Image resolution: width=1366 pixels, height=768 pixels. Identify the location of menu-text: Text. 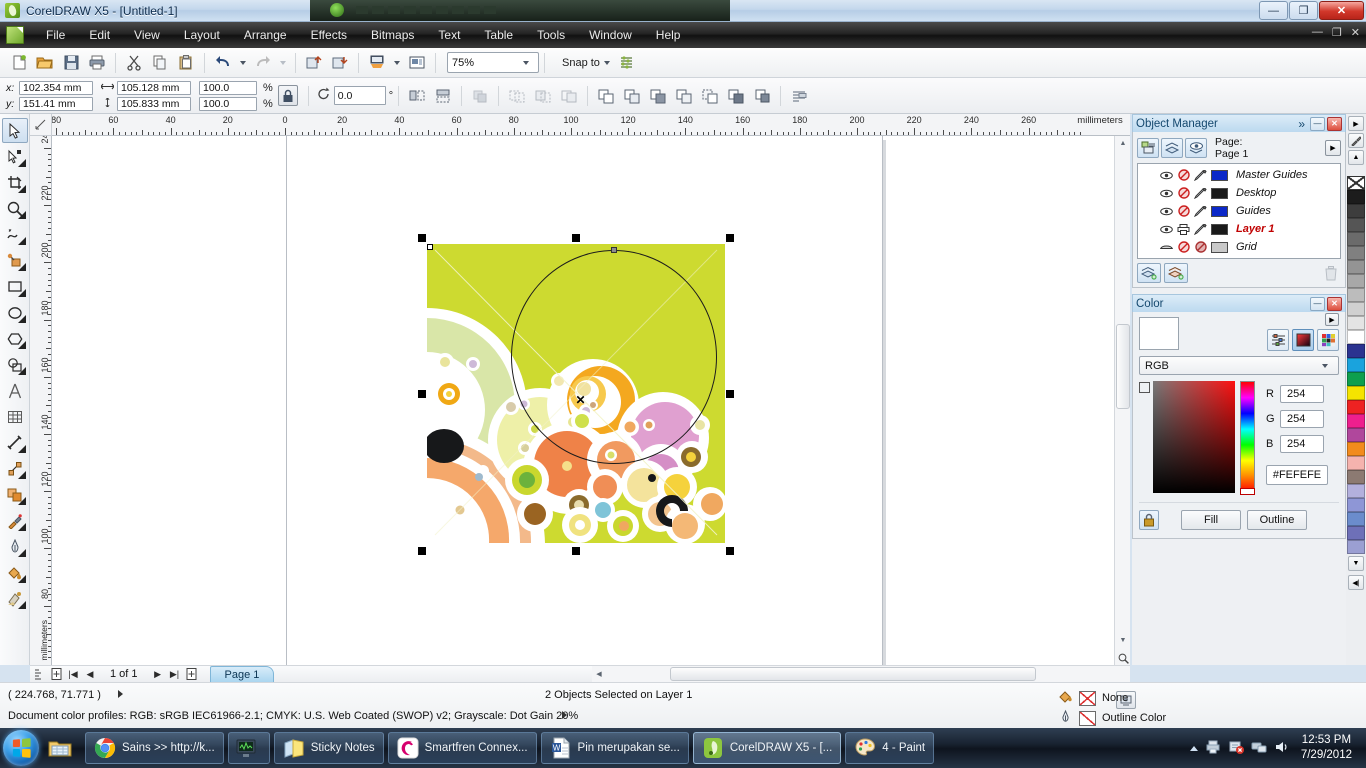
(449, 35).